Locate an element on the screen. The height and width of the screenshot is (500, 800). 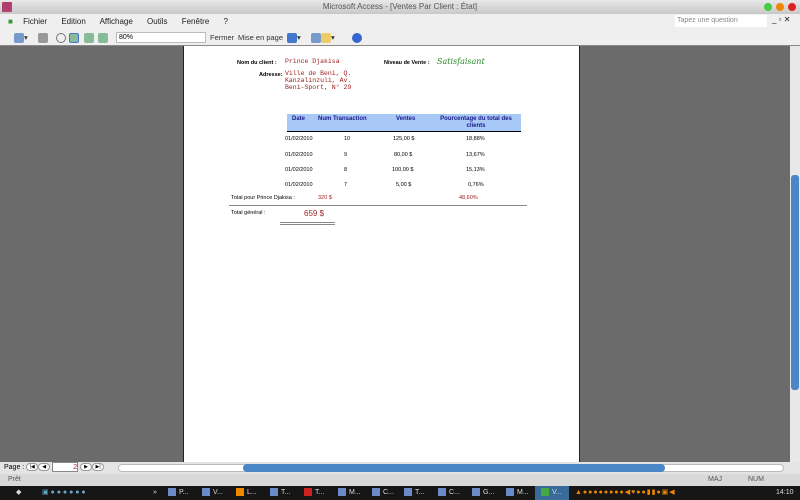
zoom-select: 80% is located at coordinates (161, 37).